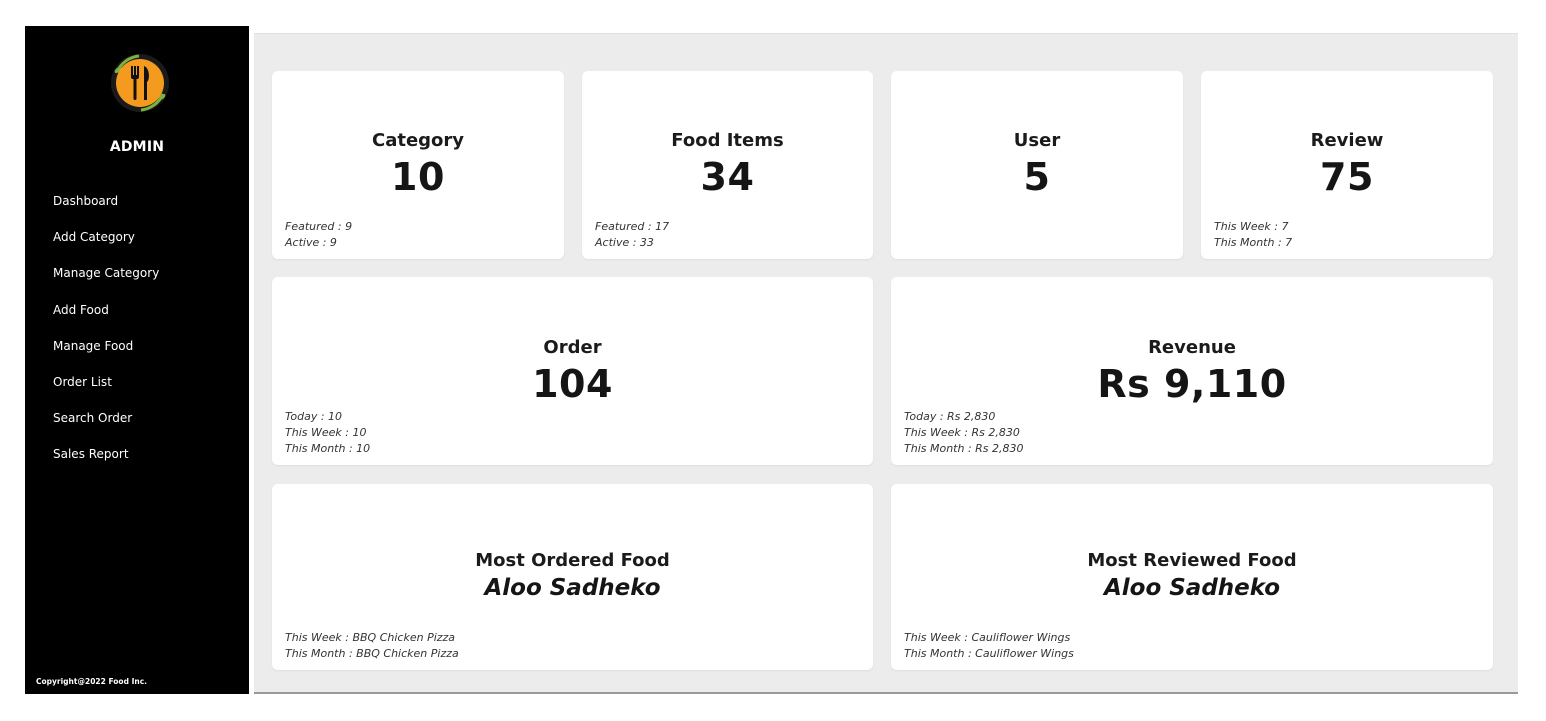 The image size is (1546, 721). I want to click on card-value: 5, so click(1037, 177).